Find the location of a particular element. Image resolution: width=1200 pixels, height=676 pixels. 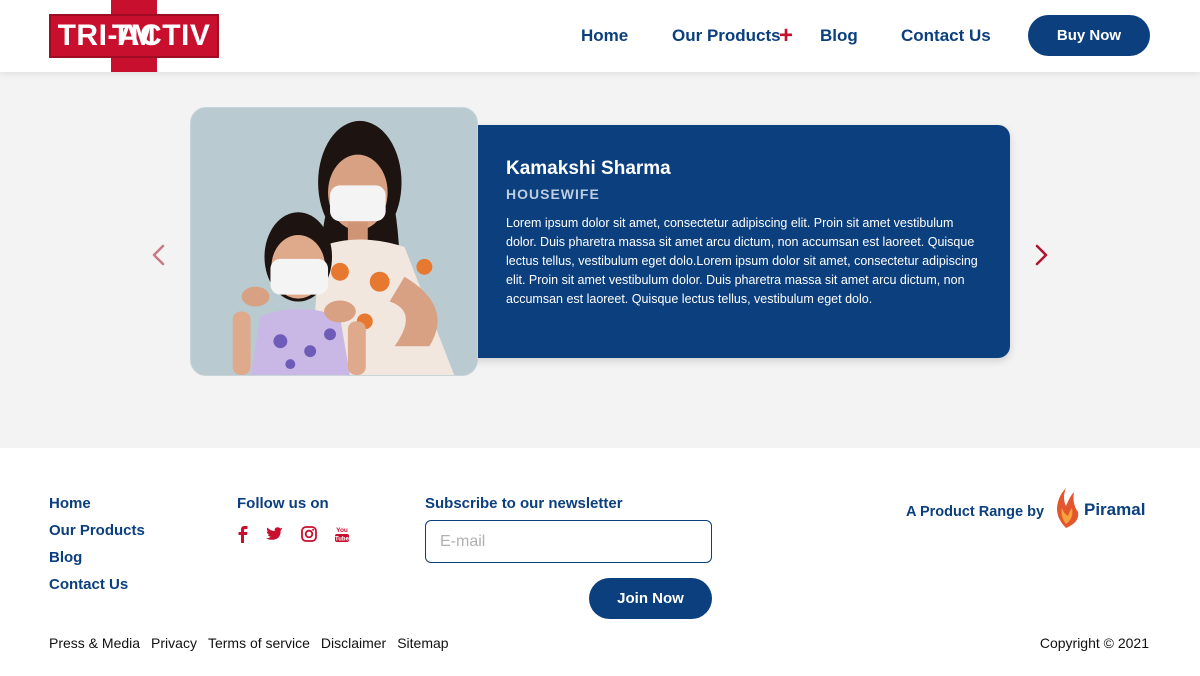

nav-our-products: Our Products is located at coordinates (726, 36).